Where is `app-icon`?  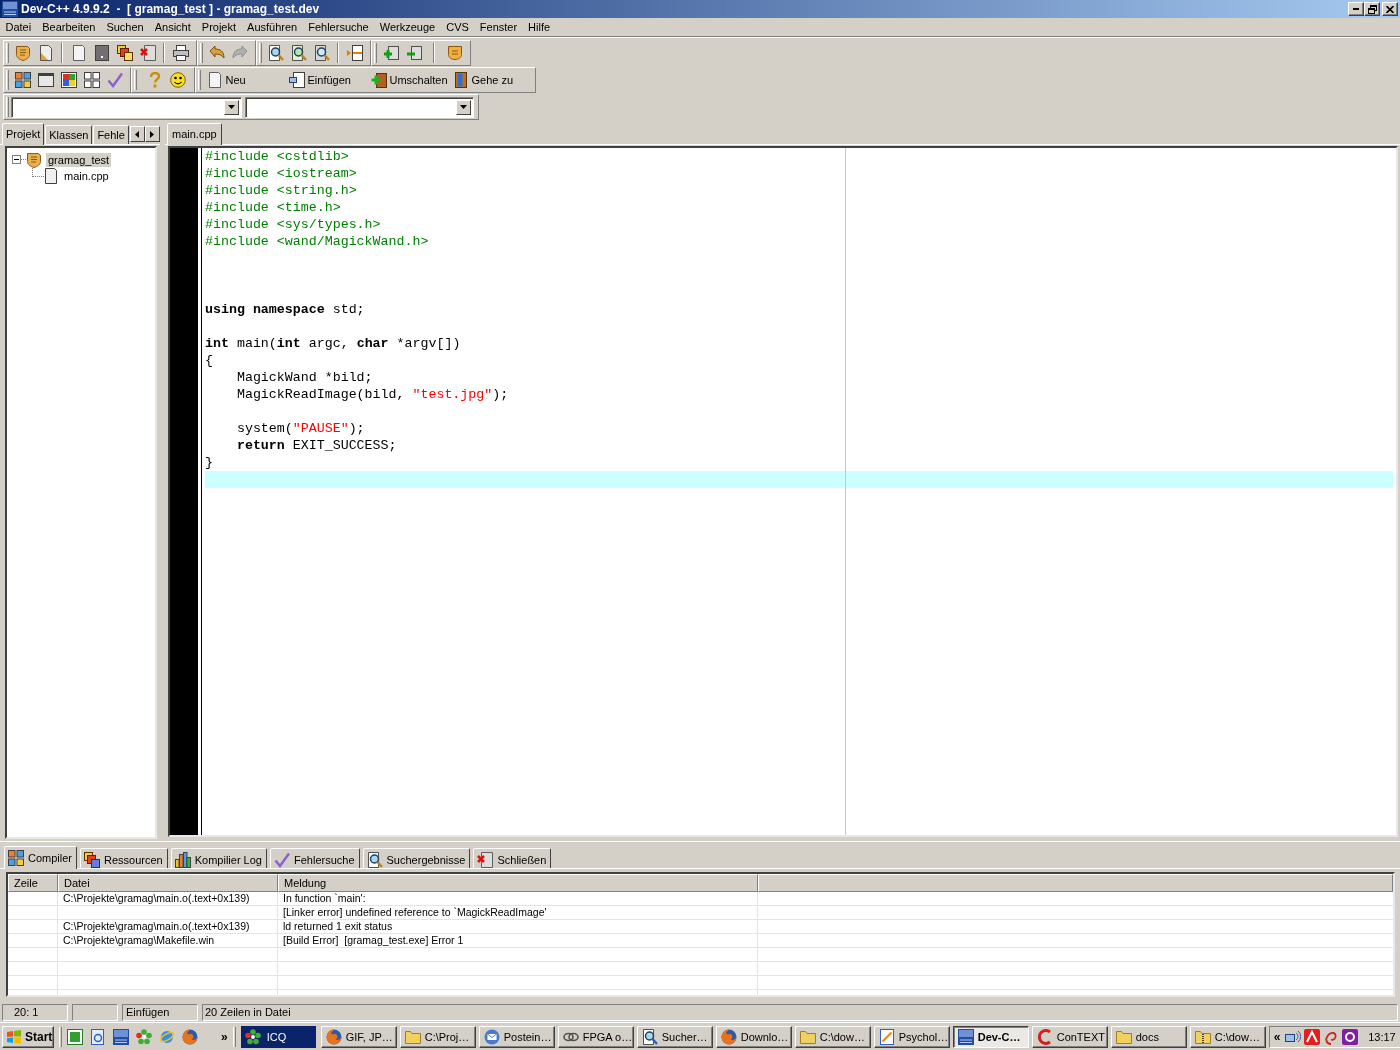 app-icon is located at coordinates (121, 1036).